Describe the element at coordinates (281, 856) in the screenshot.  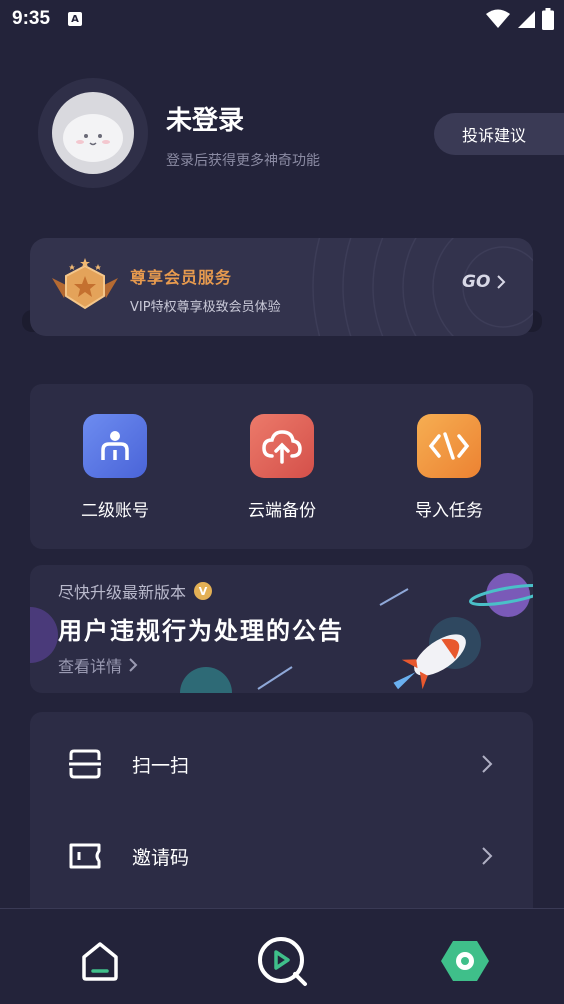
I see `menu-item-invite-code: 邀请码` at that location.